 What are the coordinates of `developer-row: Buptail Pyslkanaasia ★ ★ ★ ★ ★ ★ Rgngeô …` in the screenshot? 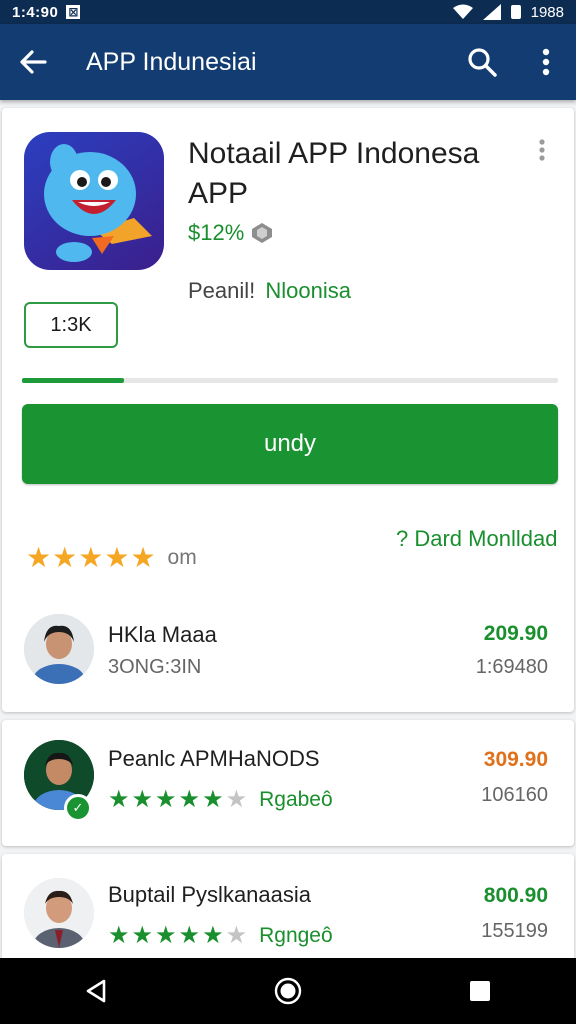 It's located at (288, 914).